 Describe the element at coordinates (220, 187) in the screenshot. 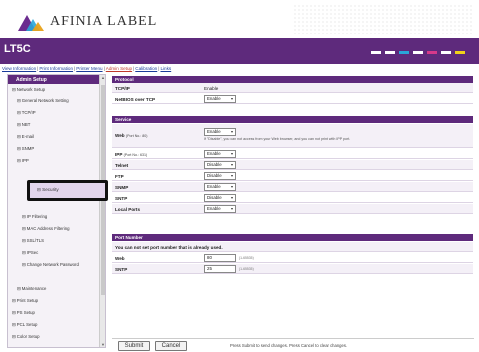

I see `snmp-select: Enable` at that location.